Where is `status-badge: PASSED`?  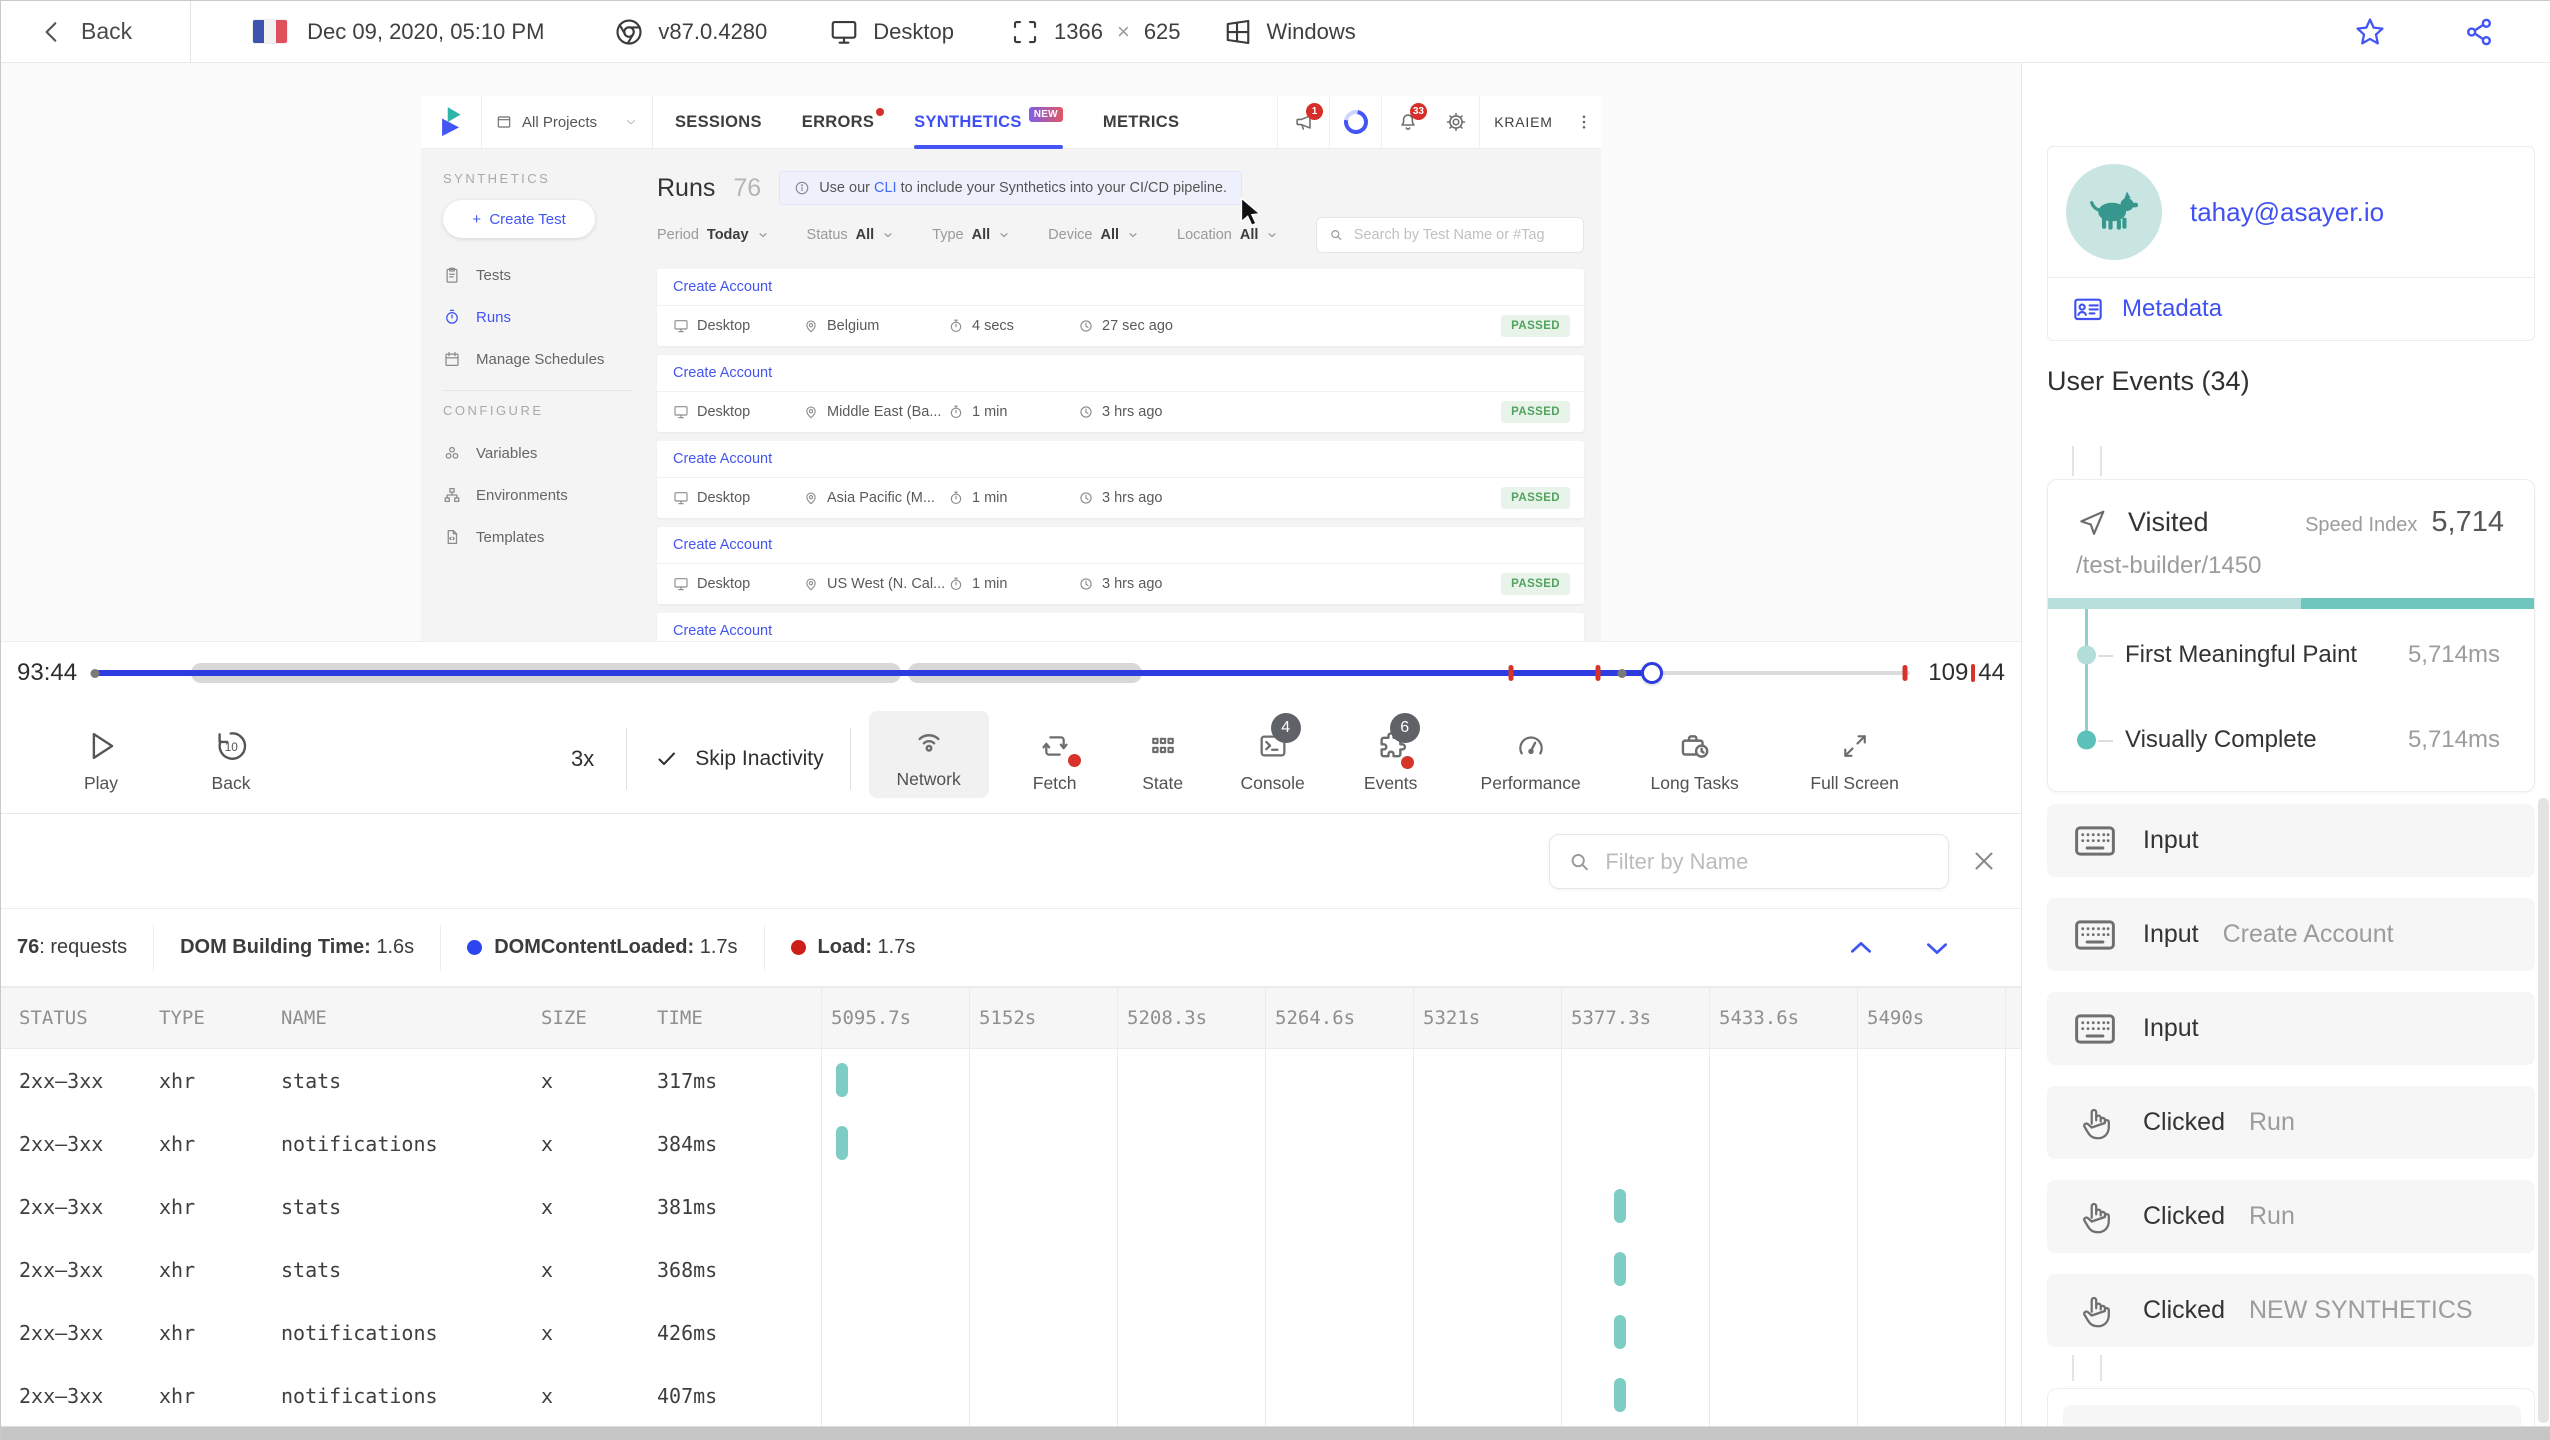 status-badge: PASSED is located at coordinates (1535, 412).